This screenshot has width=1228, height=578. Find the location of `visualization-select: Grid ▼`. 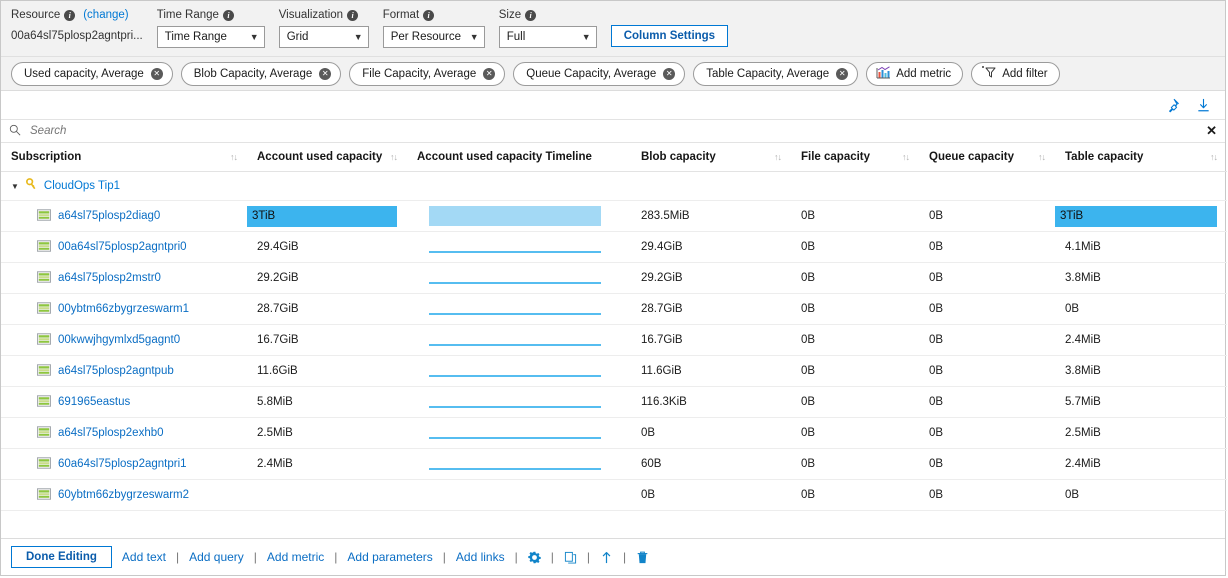

visualization-select: Grid ▼ is located at coordinates (323, 37).